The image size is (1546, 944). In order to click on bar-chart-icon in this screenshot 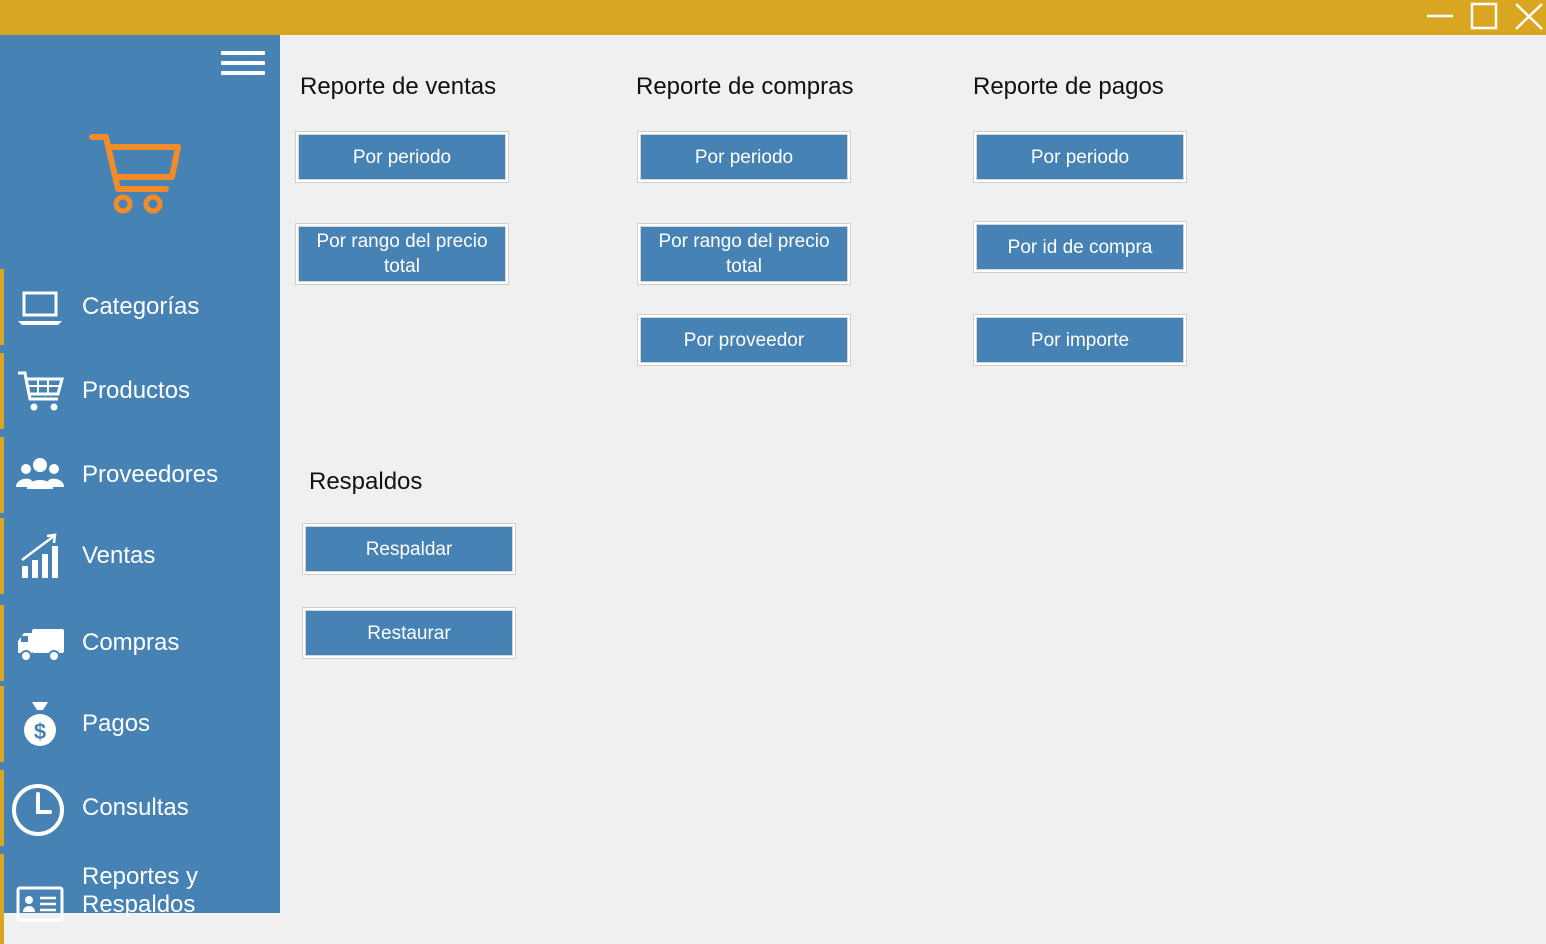, I will do `click(40, 556)`.